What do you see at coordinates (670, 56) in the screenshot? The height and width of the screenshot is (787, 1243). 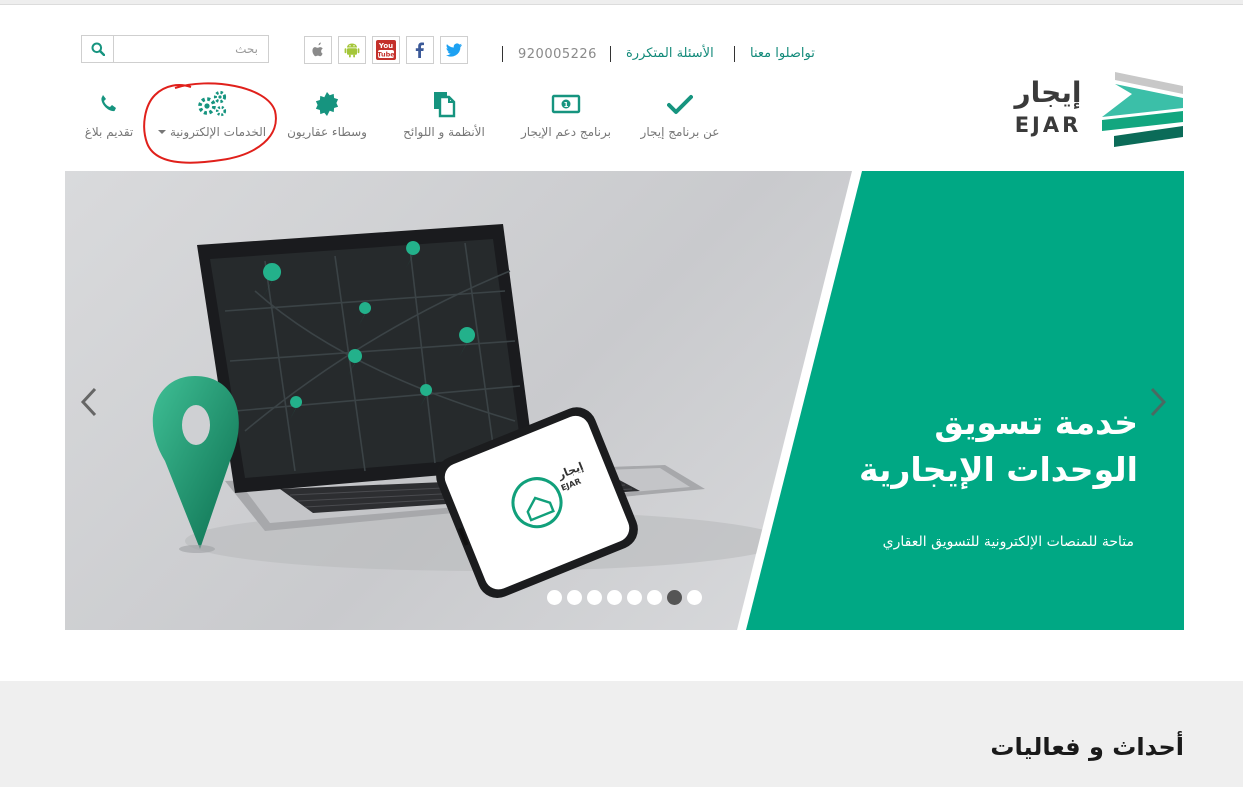 I see `faq-link: الأسئلة المتكررة` at bounding box center [670, 56].